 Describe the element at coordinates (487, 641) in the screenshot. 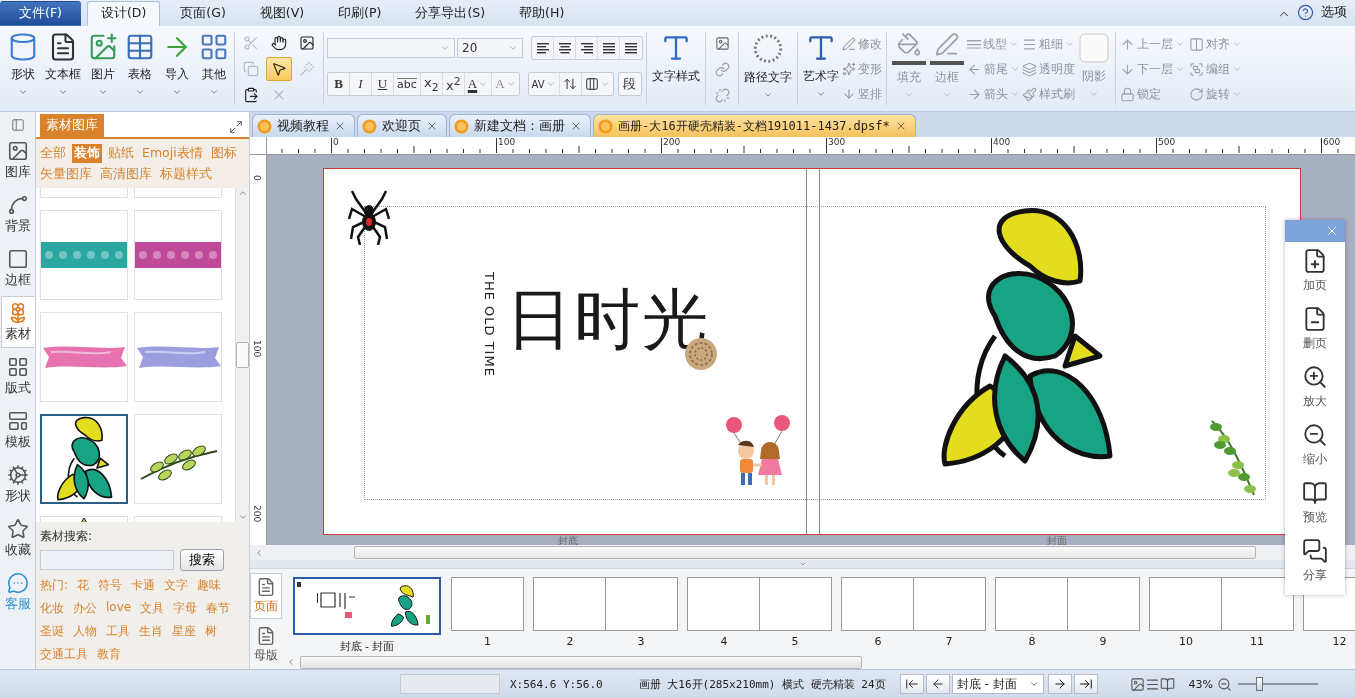

I see `page-number: 1` at that location.